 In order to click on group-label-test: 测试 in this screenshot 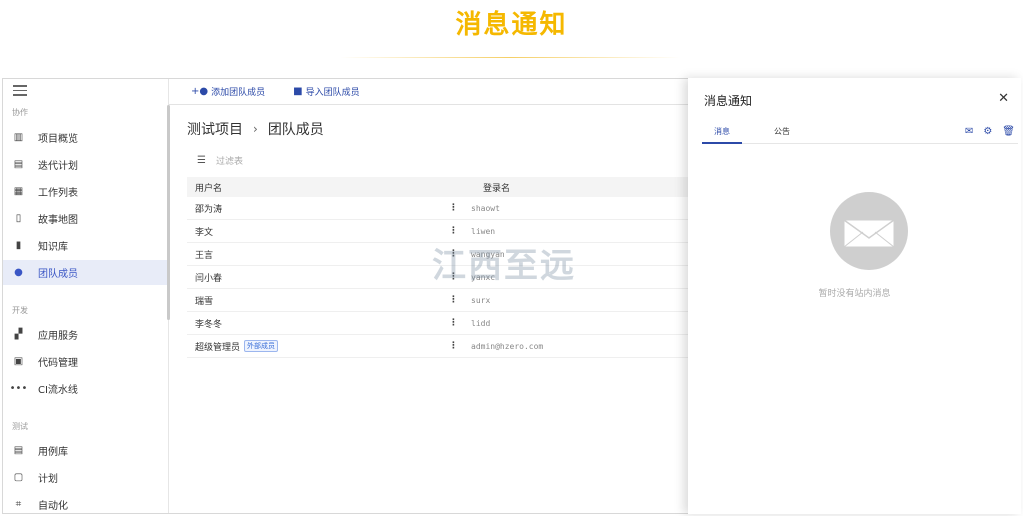, I will do `click(20, 426)`.